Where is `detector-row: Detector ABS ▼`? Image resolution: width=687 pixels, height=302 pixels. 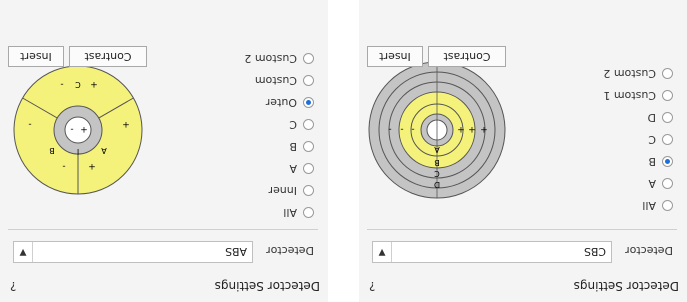
detector-row: Detector ABS ▼ is located at coordinates (164, 251).